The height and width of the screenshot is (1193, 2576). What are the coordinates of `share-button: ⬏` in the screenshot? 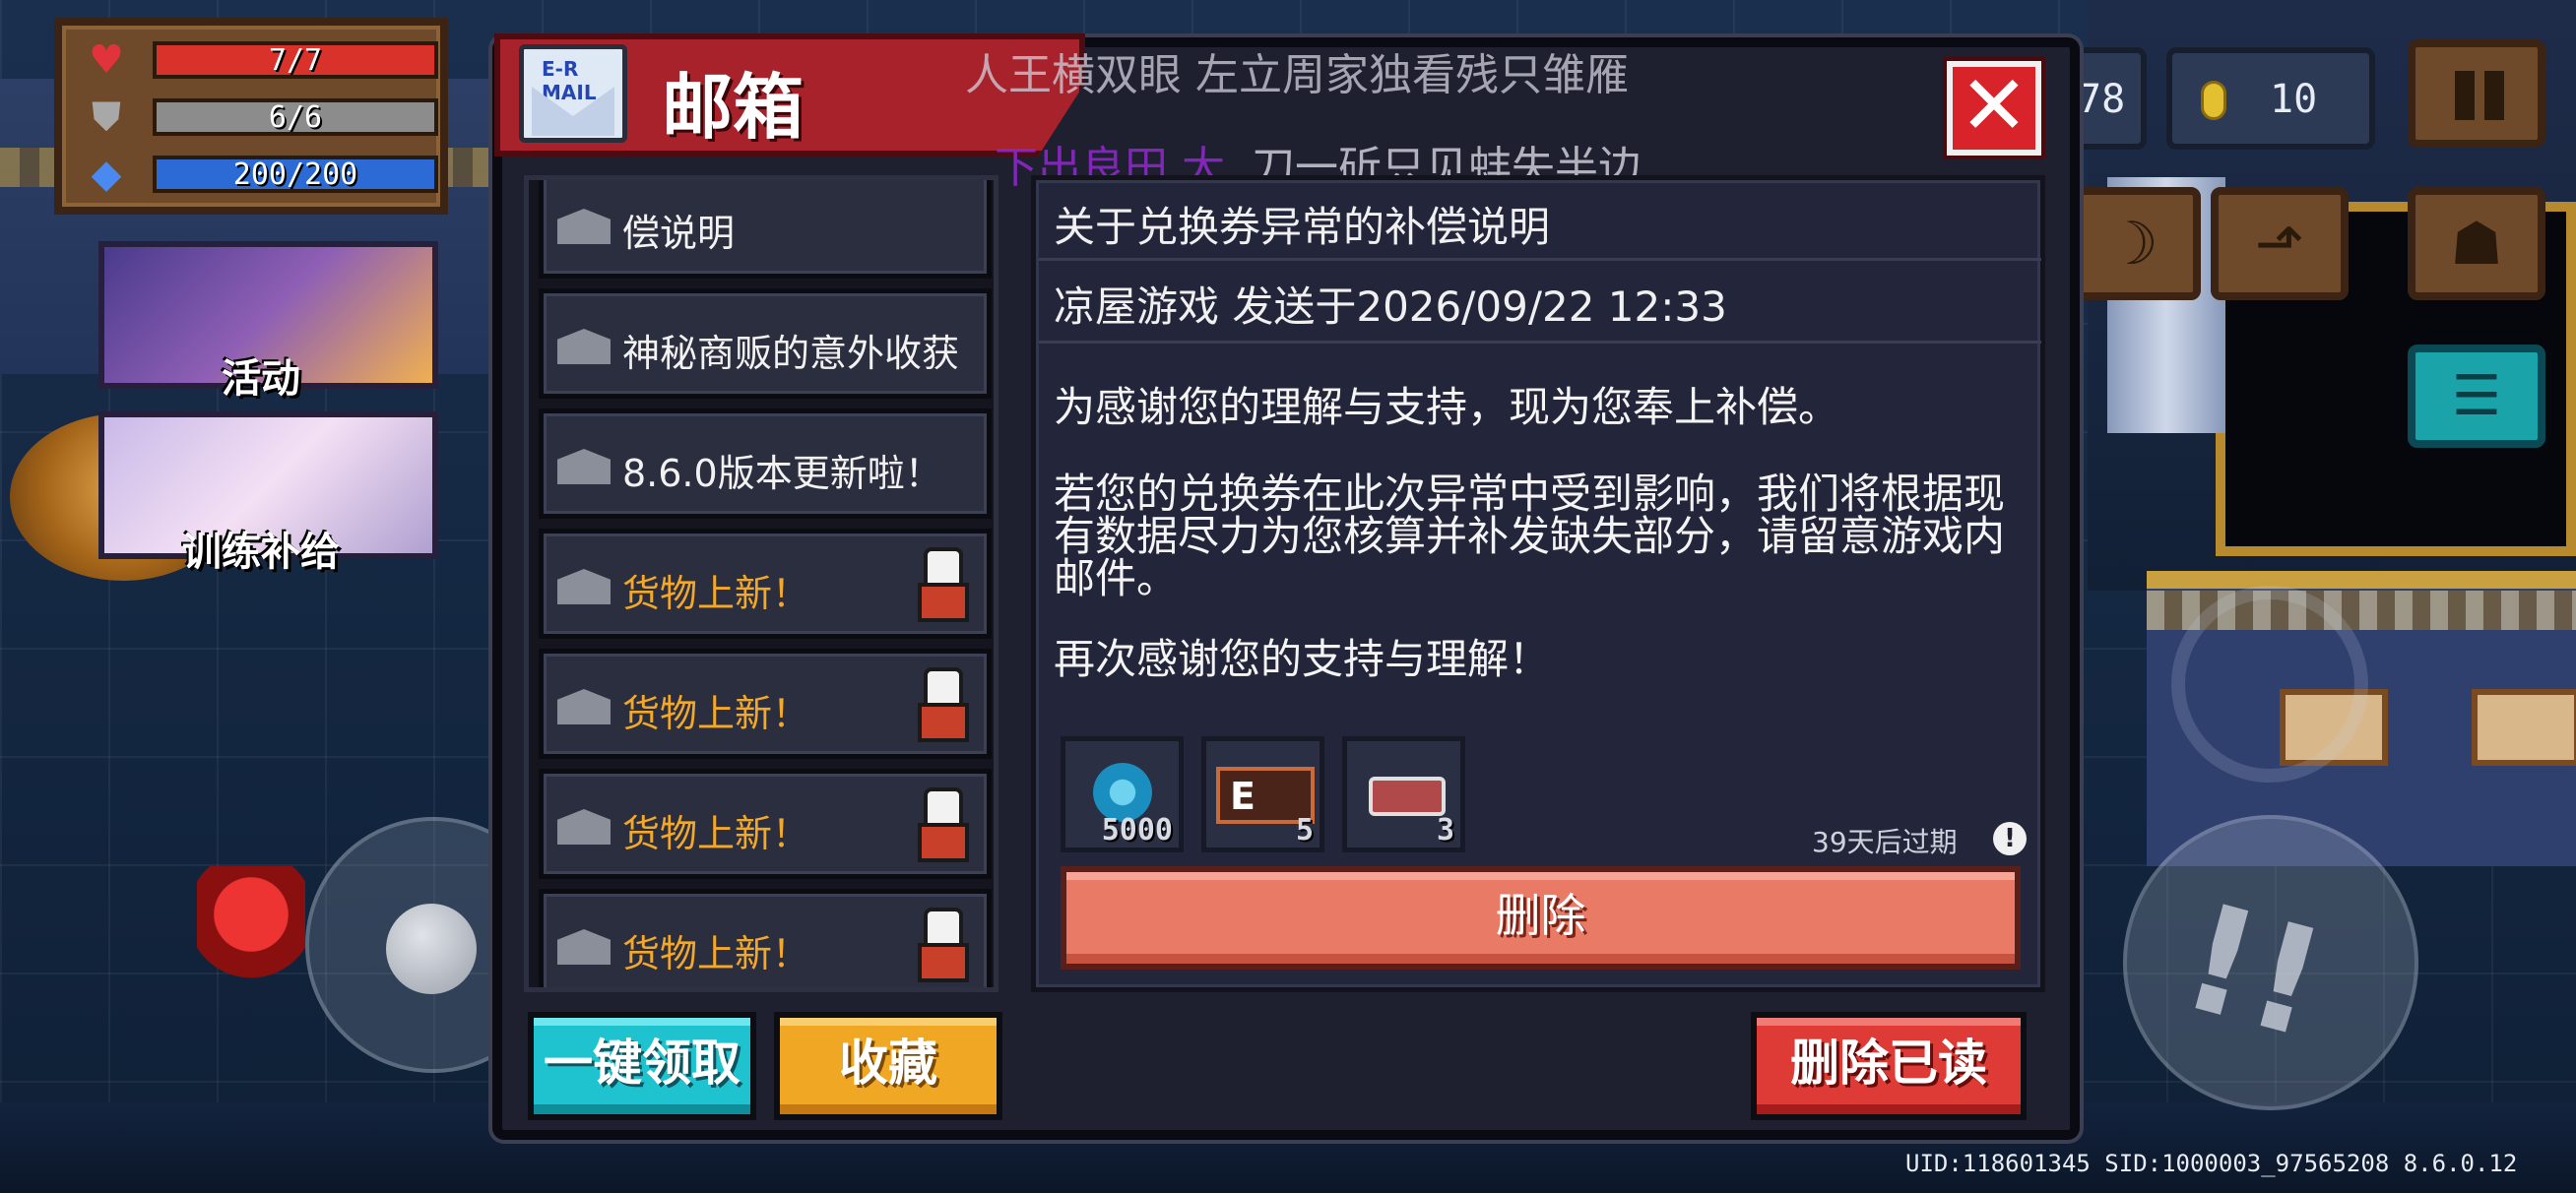 It's located at (2280, 243).